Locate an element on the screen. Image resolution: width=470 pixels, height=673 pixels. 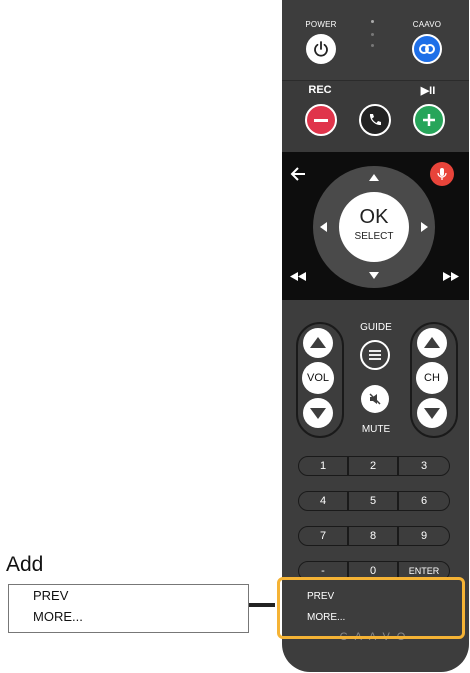
volume-up-button is located at coordinates (318, 343).